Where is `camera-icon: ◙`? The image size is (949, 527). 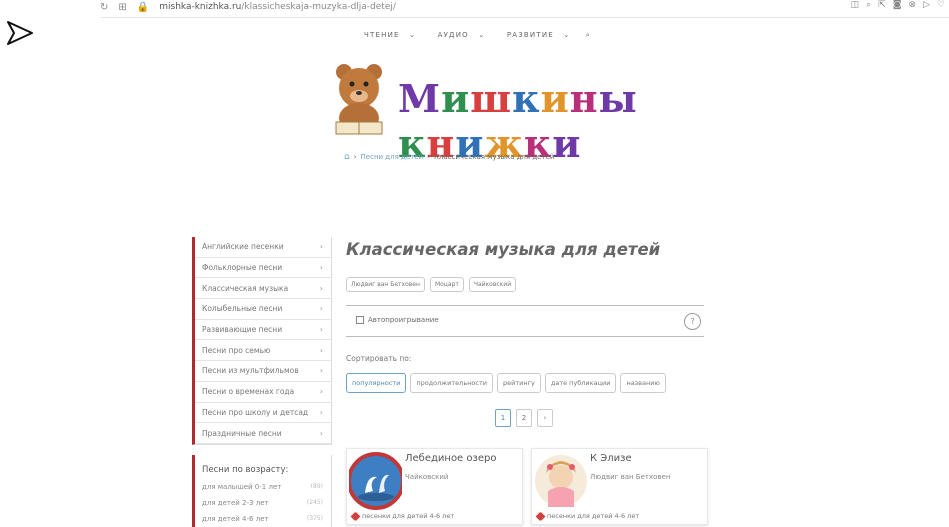 camera-icon: ◙ is located at coordinates (897, 5).